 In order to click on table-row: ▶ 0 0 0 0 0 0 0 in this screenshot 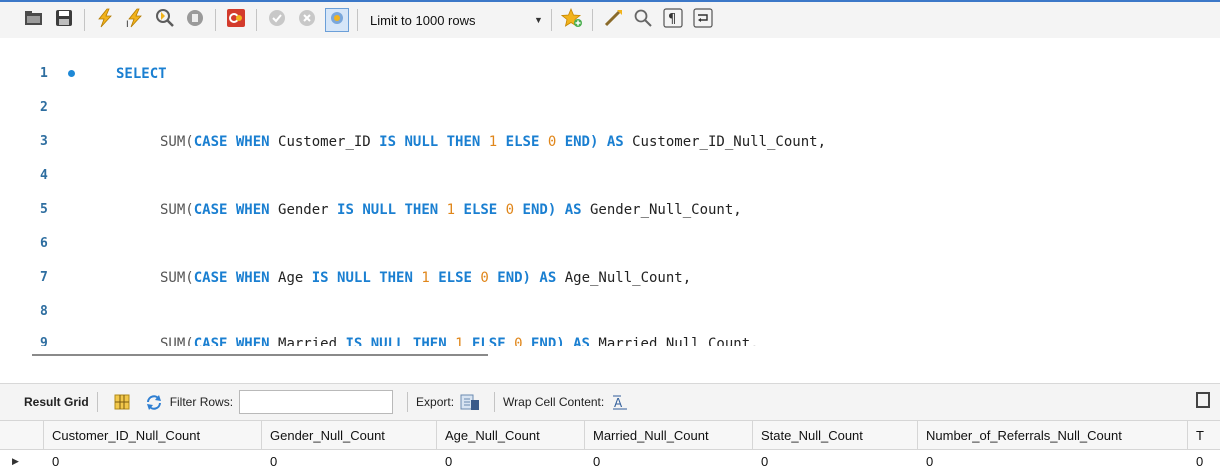, I will do `click(610, 461)`.